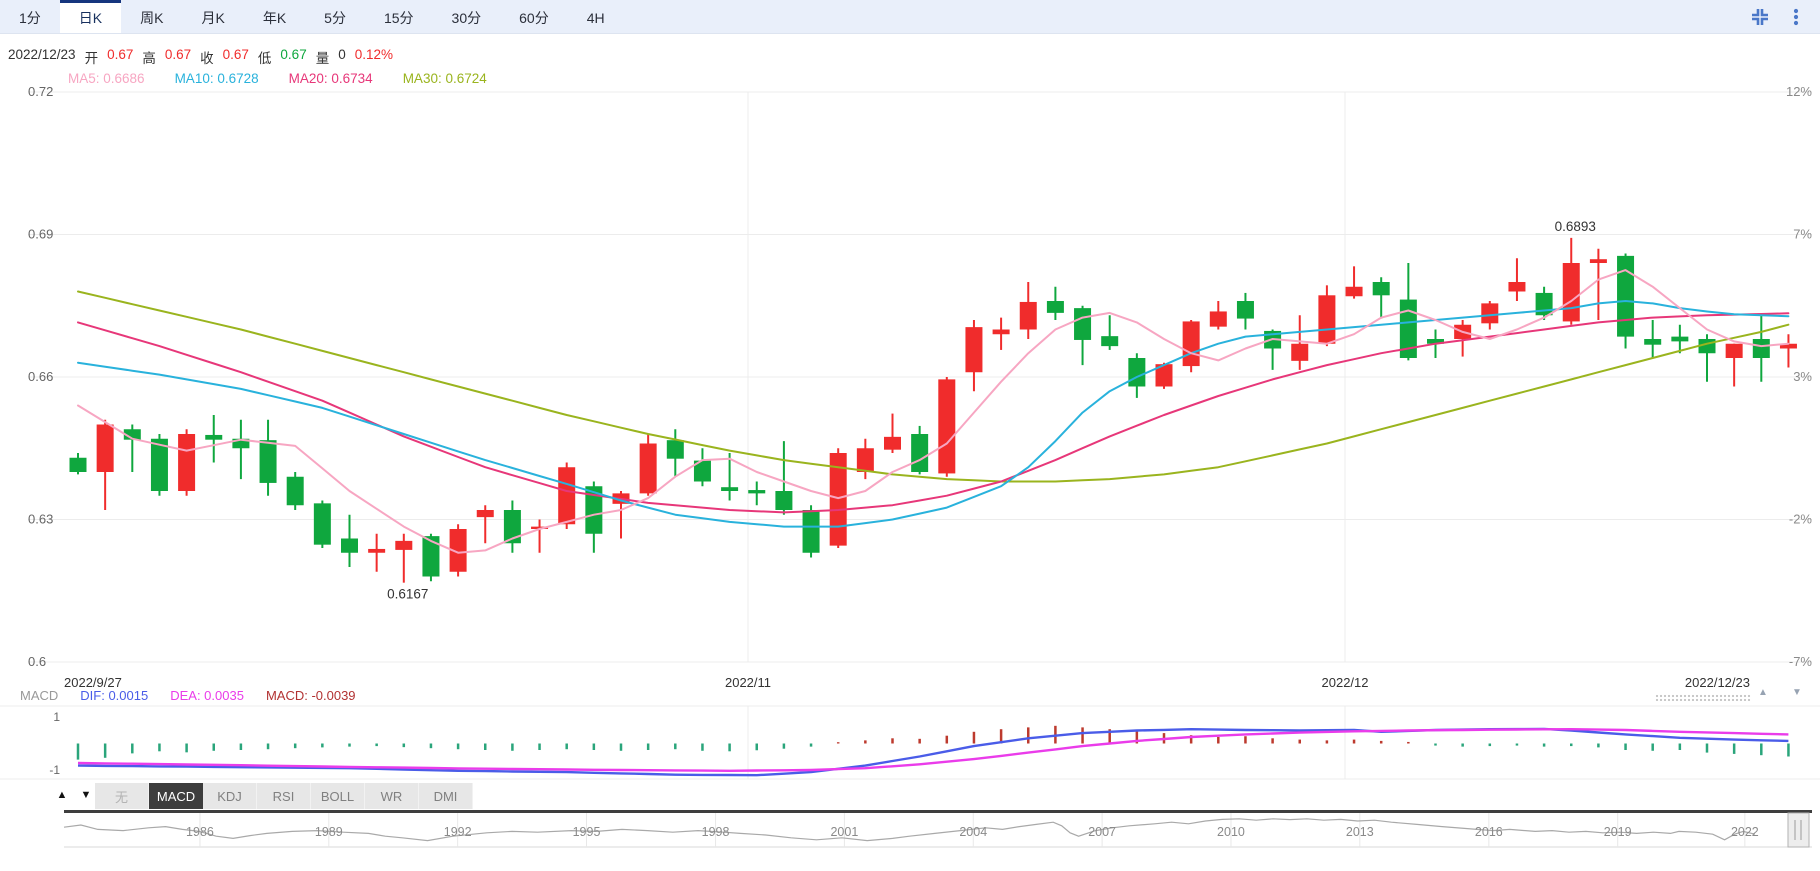 This screenshot has height=871, width=1820. Describe the element at coordinates (444, 78) in the screenshot. I see `ma-readout: MA30: 0.6724` at that location.